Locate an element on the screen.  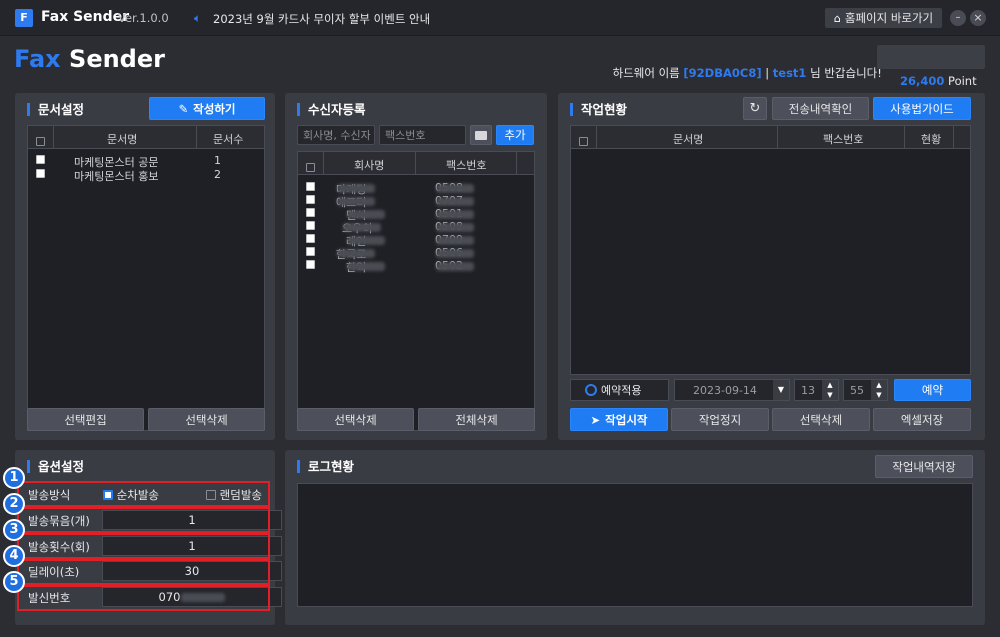
homepage-button: ⌂ 홈페이지 바로가기 is located at coordinates (883, 18).